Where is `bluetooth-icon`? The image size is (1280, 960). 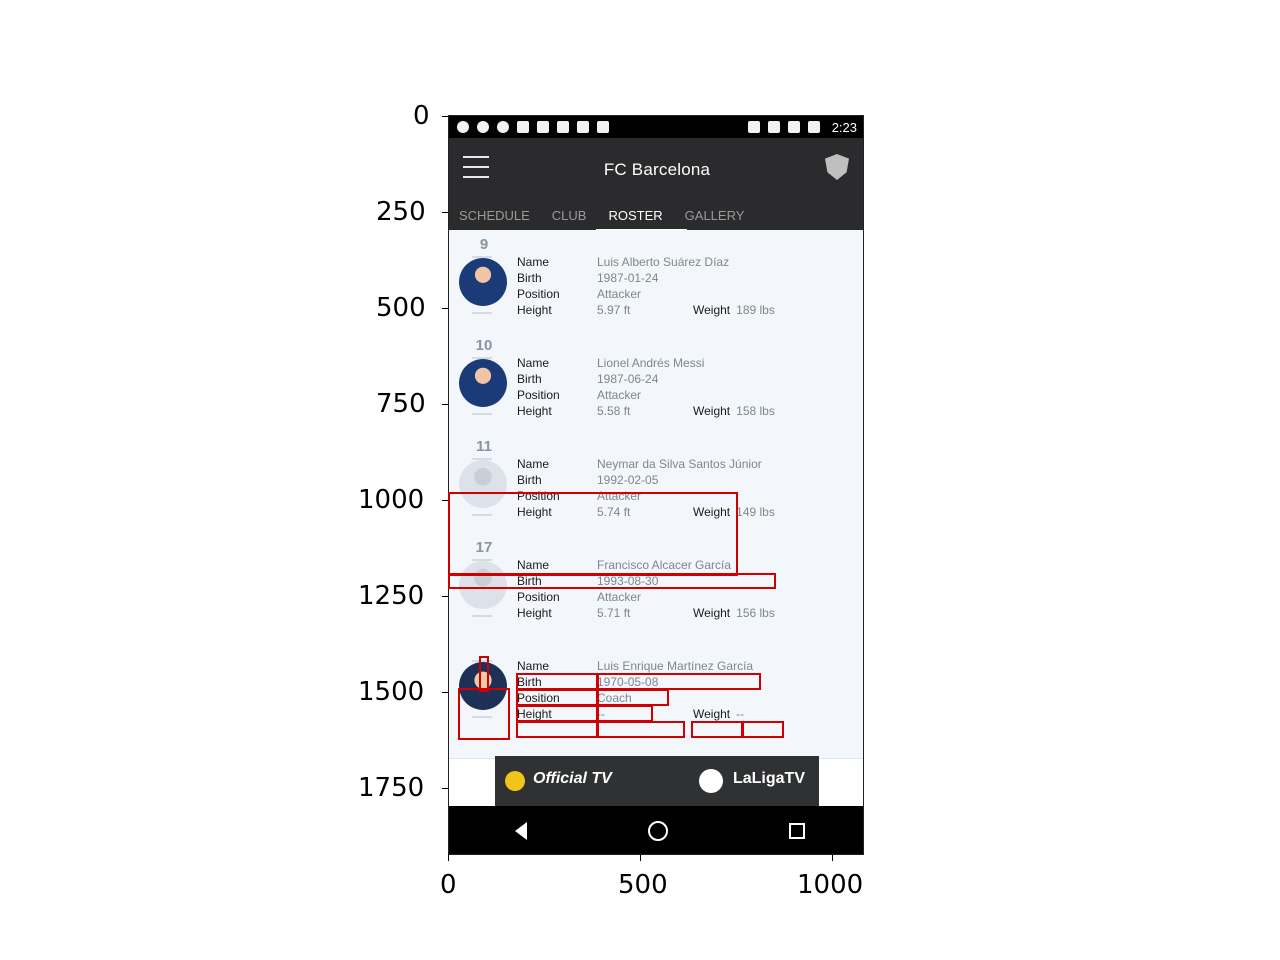
bluetooth-icon is located at coordinates (753, 127).